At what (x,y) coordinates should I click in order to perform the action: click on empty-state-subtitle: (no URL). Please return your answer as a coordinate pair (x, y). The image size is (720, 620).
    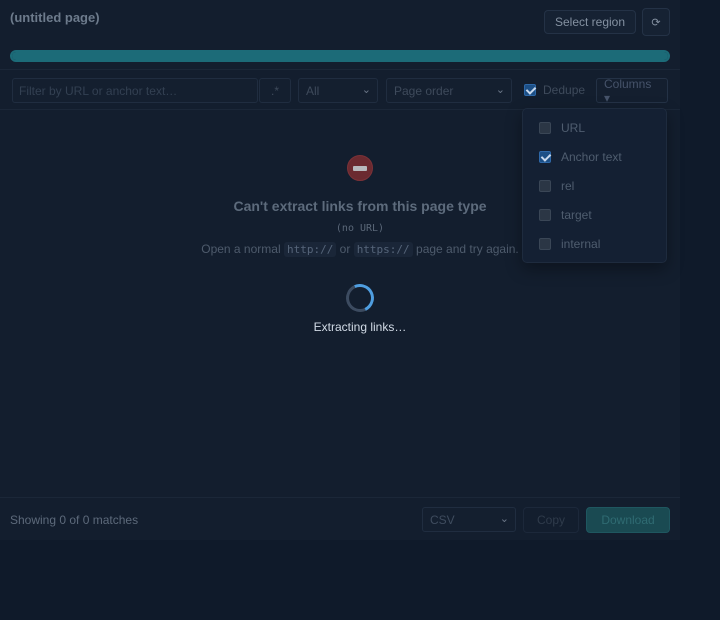
    Looking at the image, I should click on (360, 228).